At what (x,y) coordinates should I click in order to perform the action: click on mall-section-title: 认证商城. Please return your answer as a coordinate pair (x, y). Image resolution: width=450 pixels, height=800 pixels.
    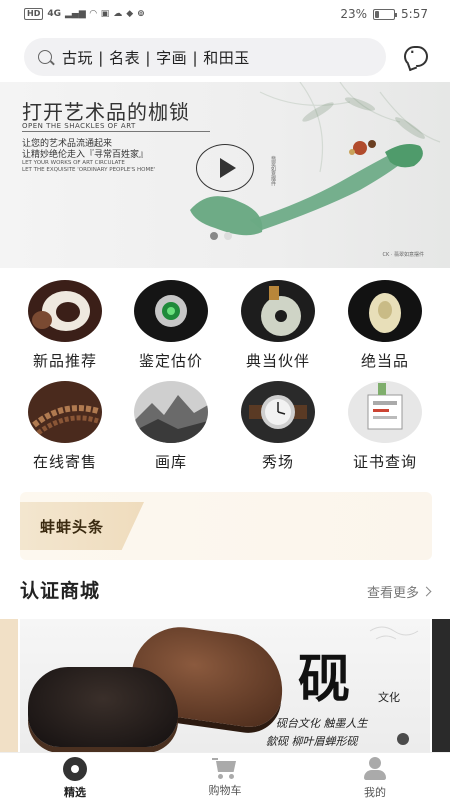
    Looking at the image, I should click on (60, 591).